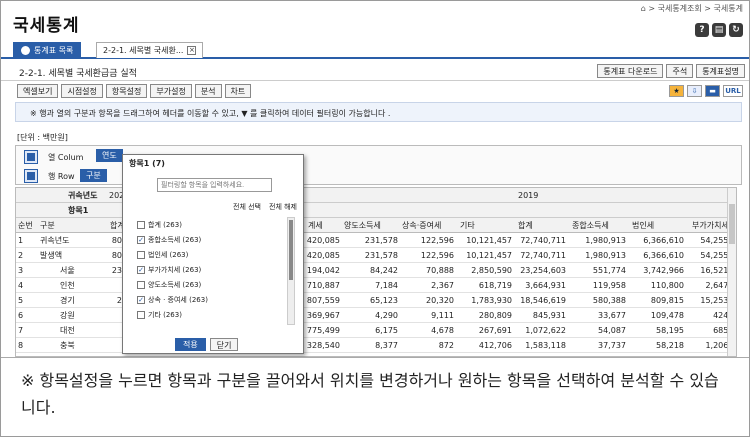  I want to click on table-cell: 420,085, so click(323, 255).